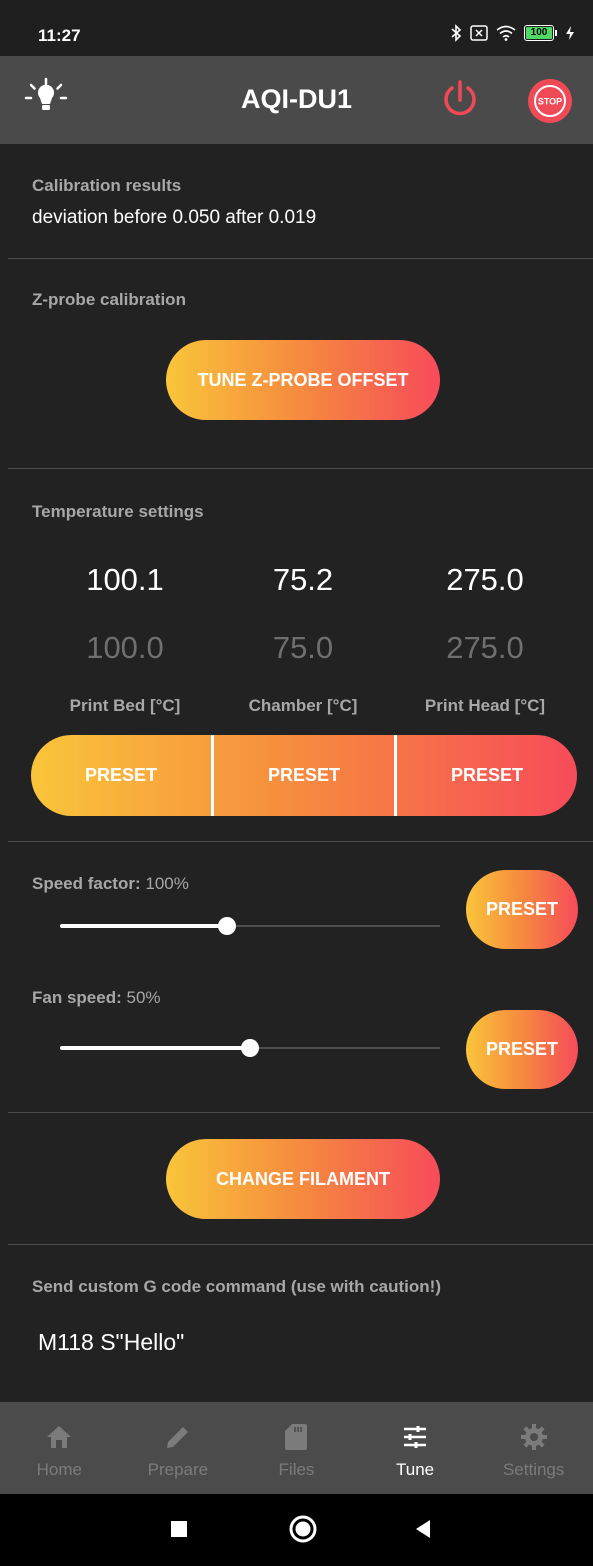 The image size is (593, 1566). What do you see at coordinates (121, 775) in the screenshot?
I see `bed-preset-button: PRESET` at bounding box center [121, 775].